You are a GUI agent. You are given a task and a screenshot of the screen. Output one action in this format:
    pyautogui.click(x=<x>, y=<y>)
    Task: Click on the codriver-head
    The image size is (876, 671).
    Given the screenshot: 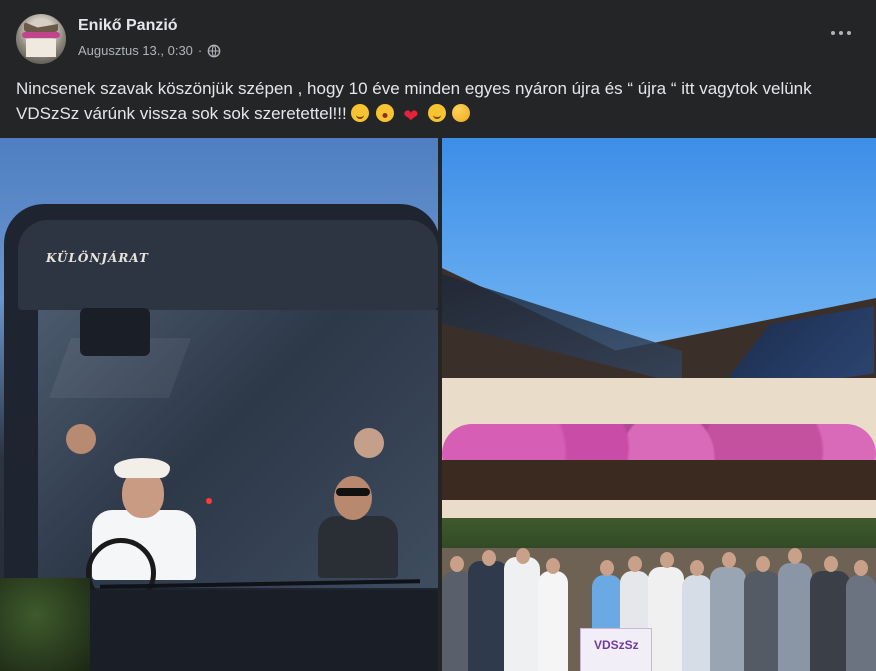 What is the action you would take?
    pyautogui.click(x=353, y=498)
    